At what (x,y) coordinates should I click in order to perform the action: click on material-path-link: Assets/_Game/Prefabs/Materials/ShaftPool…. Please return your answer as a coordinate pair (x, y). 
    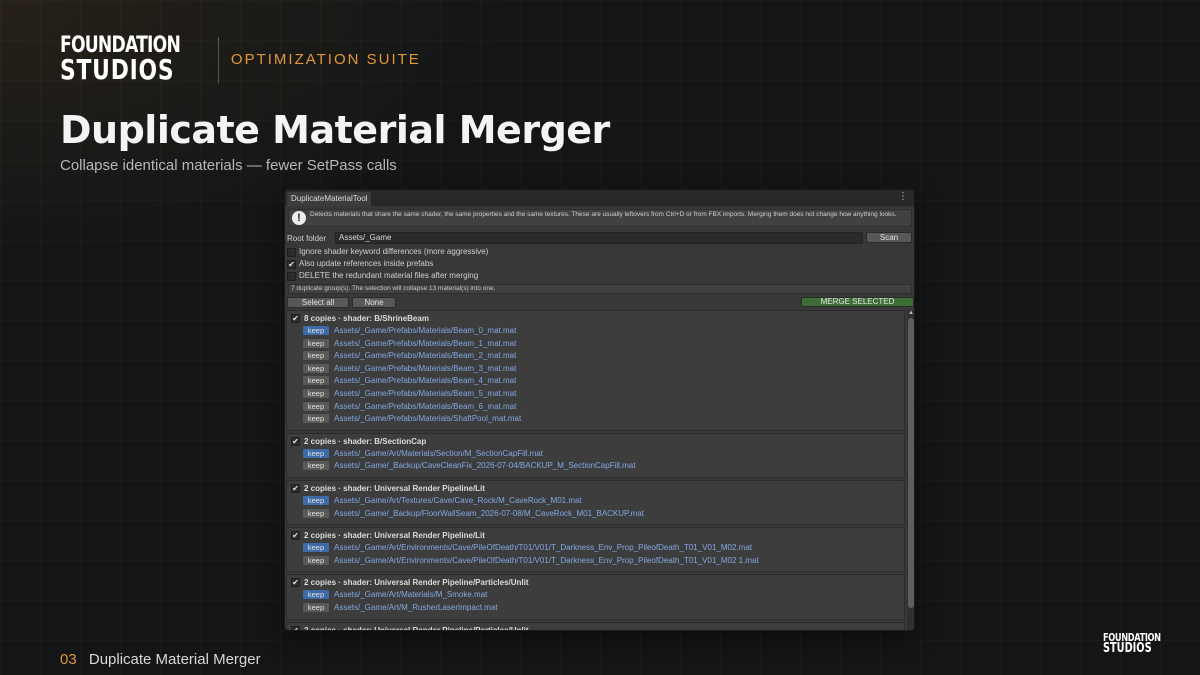
    Looking at the image, I should click on (427, 419).